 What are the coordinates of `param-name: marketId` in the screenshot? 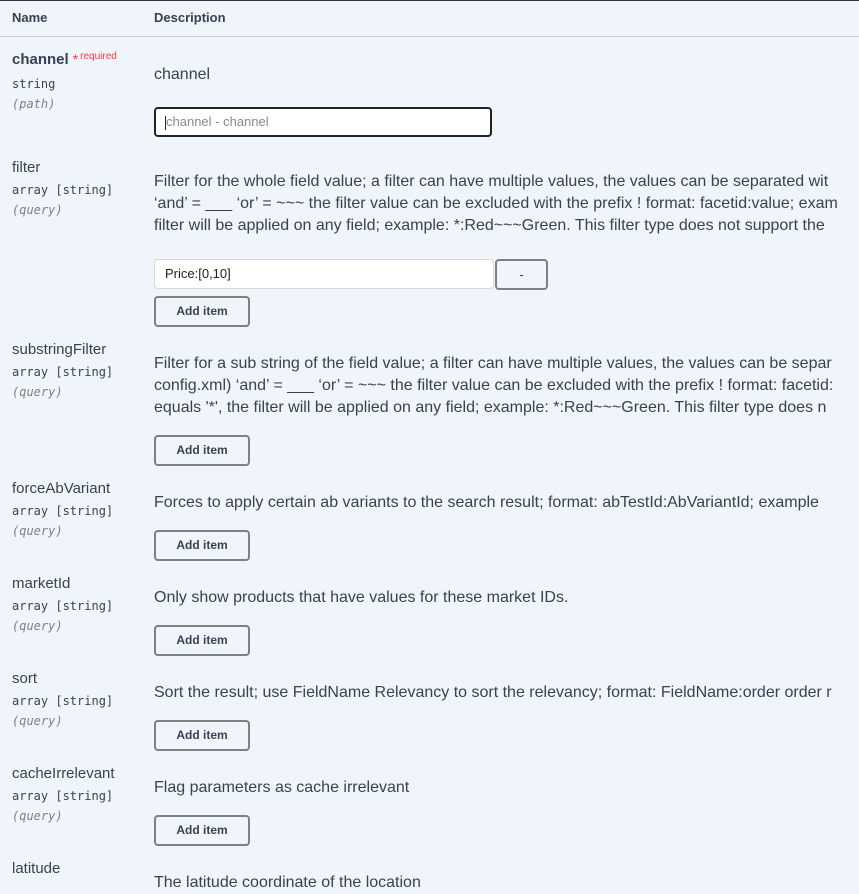 It's located at (41, 583).